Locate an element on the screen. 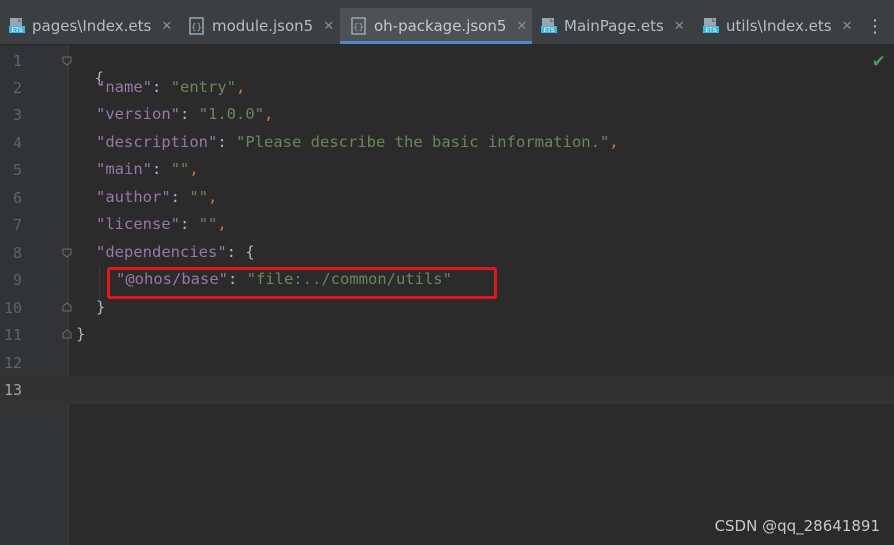 The height and width of the screenshot is (545, 894). line-number: 7 is located at coordinates (17, 225).